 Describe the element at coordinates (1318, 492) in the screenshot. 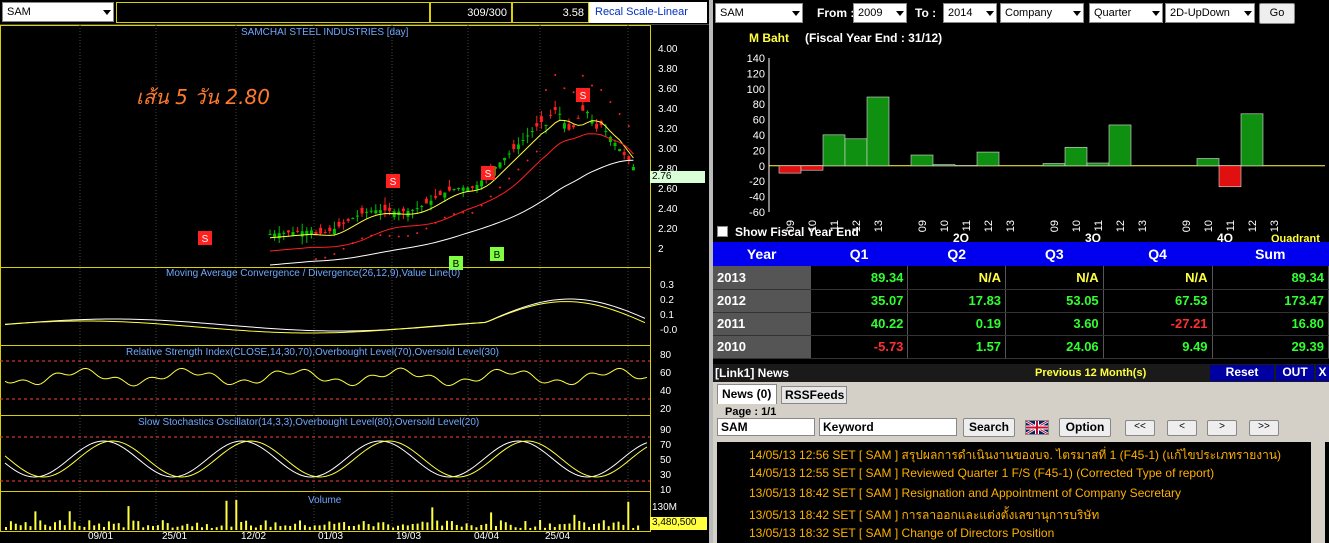

I see `news-scrollbar` at that location.